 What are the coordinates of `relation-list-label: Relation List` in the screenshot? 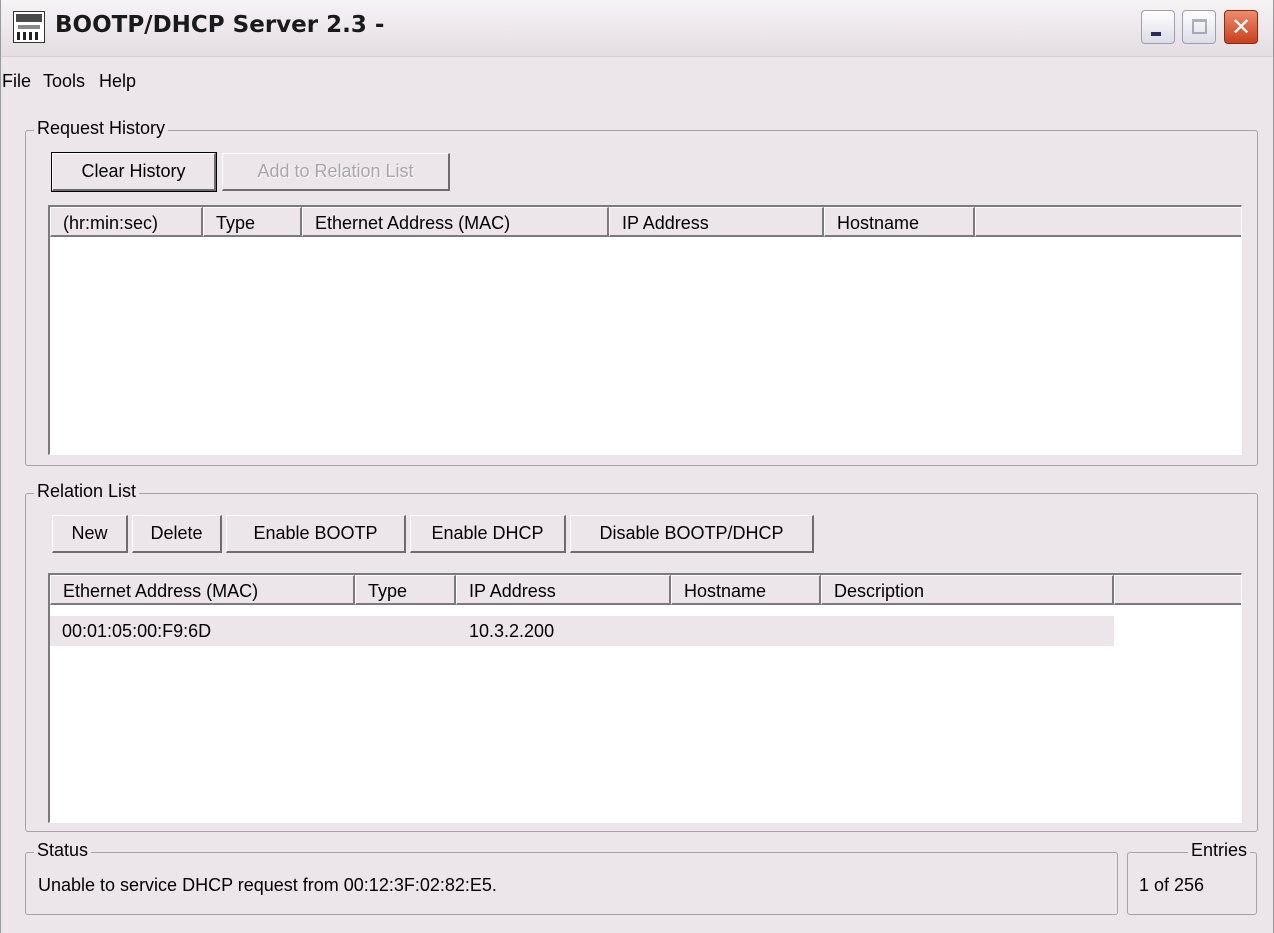 It's located at (87, 491).